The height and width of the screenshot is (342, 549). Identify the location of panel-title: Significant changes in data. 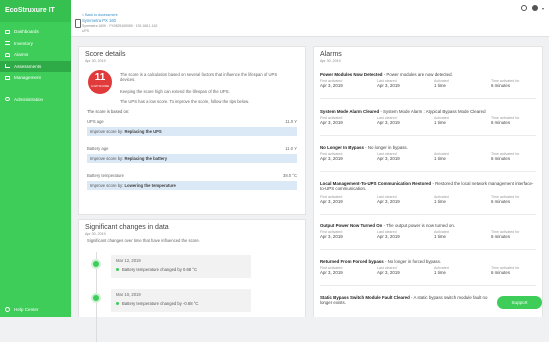
(127, 227).